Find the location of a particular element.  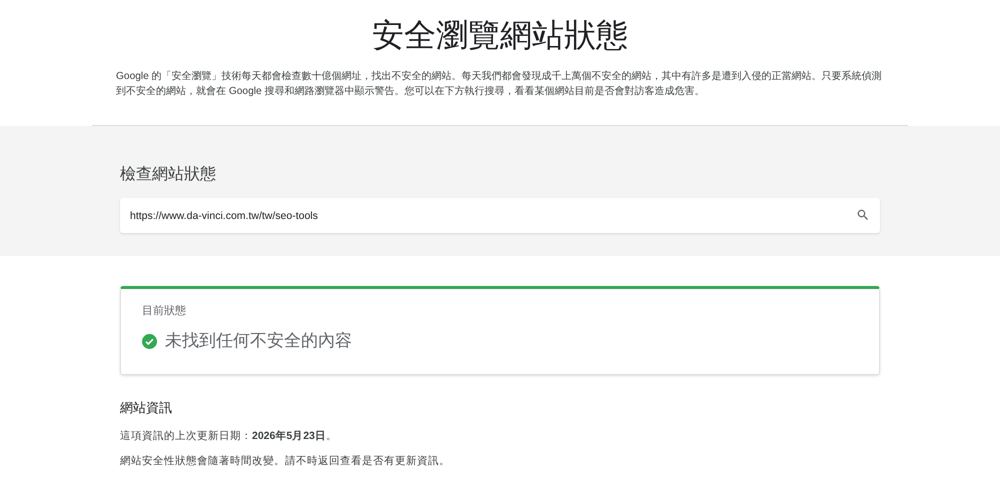

search-icon is located at coordinates (863, 215).